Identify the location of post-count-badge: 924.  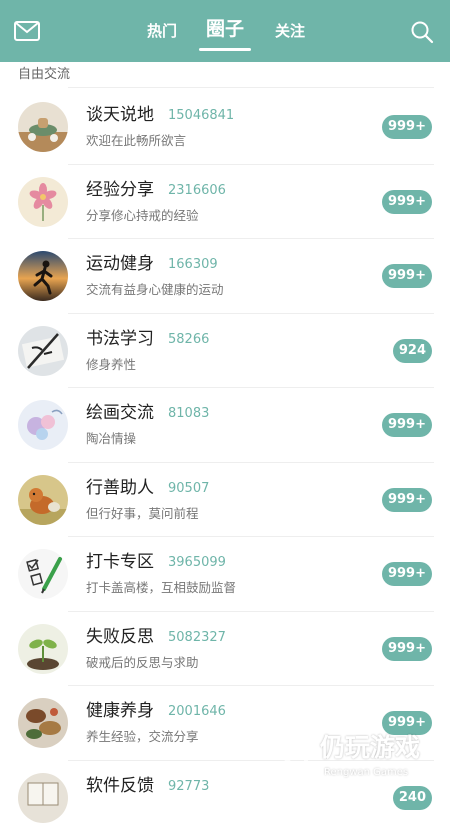
(412, 351).